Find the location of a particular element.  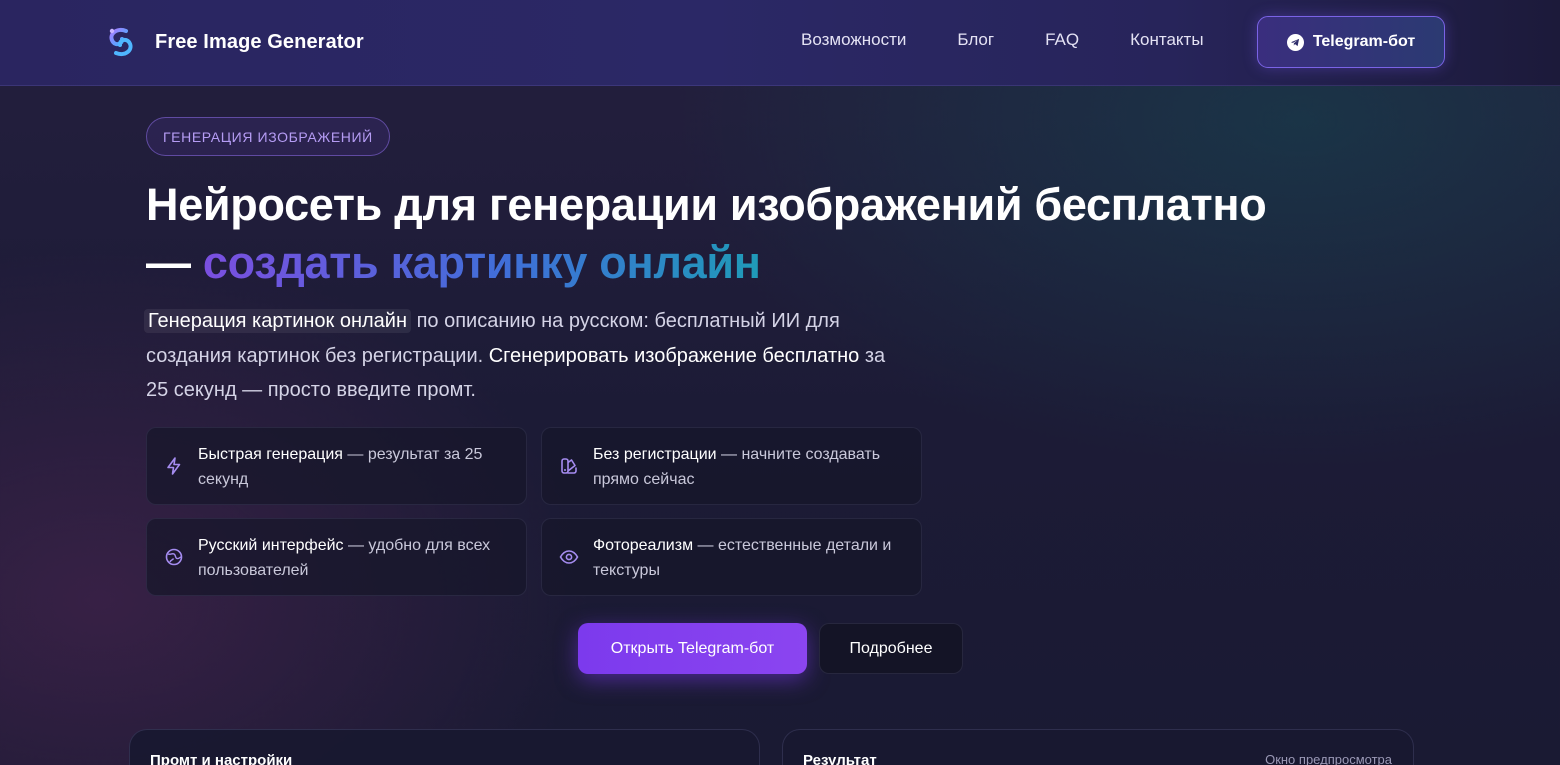

telegram-bot-nav-button: Telegram-бот is located at coordinates (1351, 42).